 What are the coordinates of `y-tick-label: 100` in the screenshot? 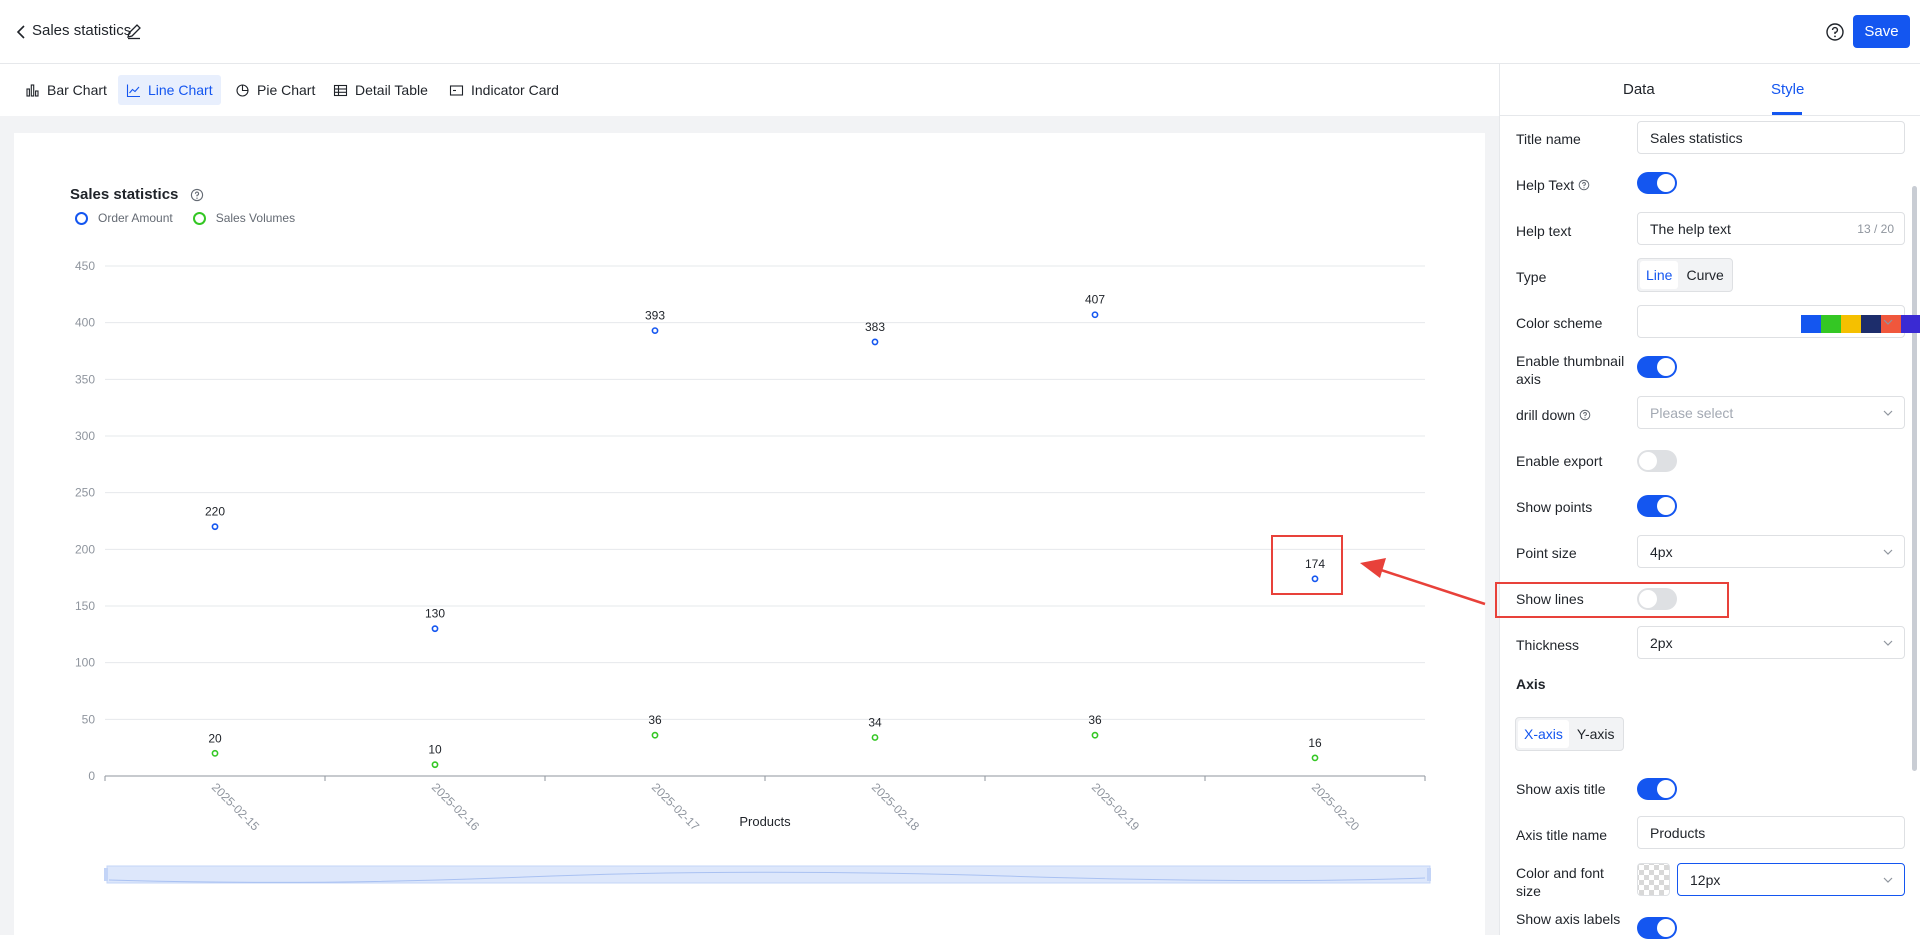 It's located at (85, 663).